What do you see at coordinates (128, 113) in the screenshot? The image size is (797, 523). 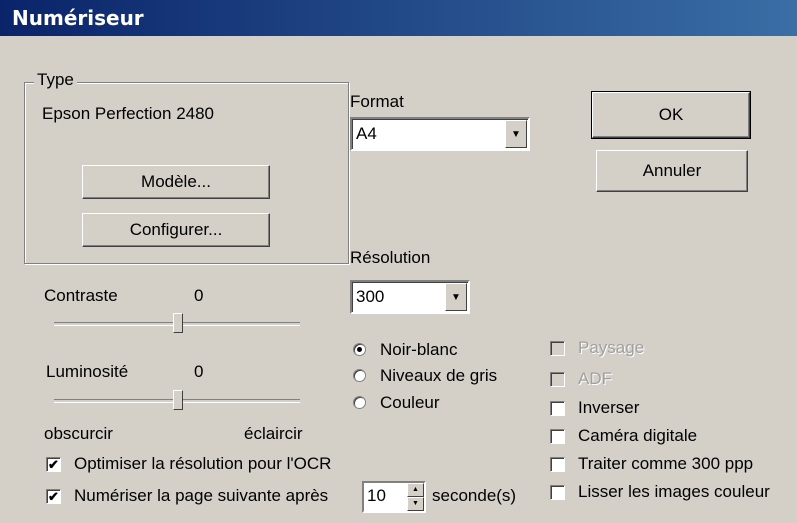 I see `device-name: Epson Perfection 2480` at bounding box center [128, 113].